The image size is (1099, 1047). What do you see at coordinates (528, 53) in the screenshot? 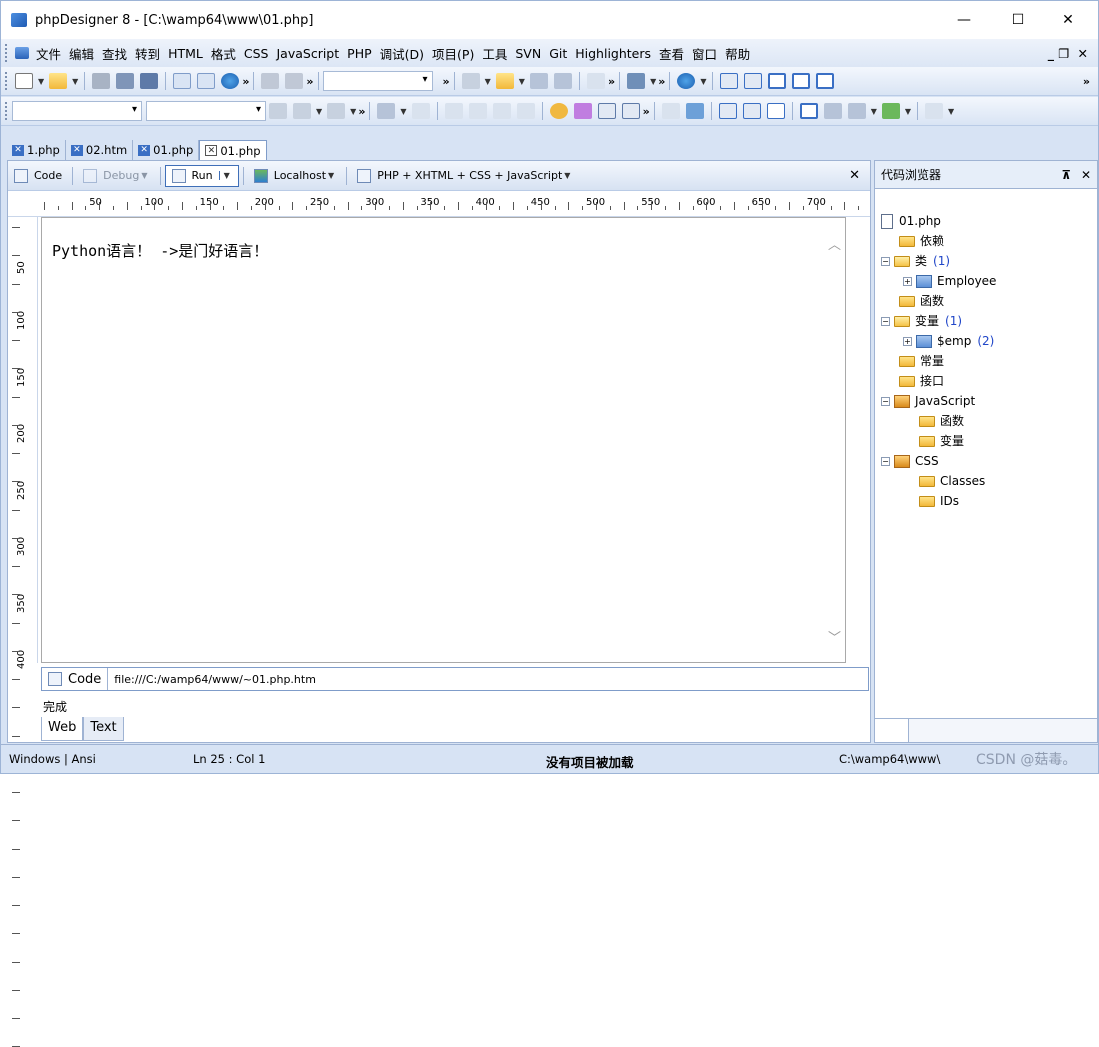
I see `menu-svn: SVN` at bounding box center [528, 53].